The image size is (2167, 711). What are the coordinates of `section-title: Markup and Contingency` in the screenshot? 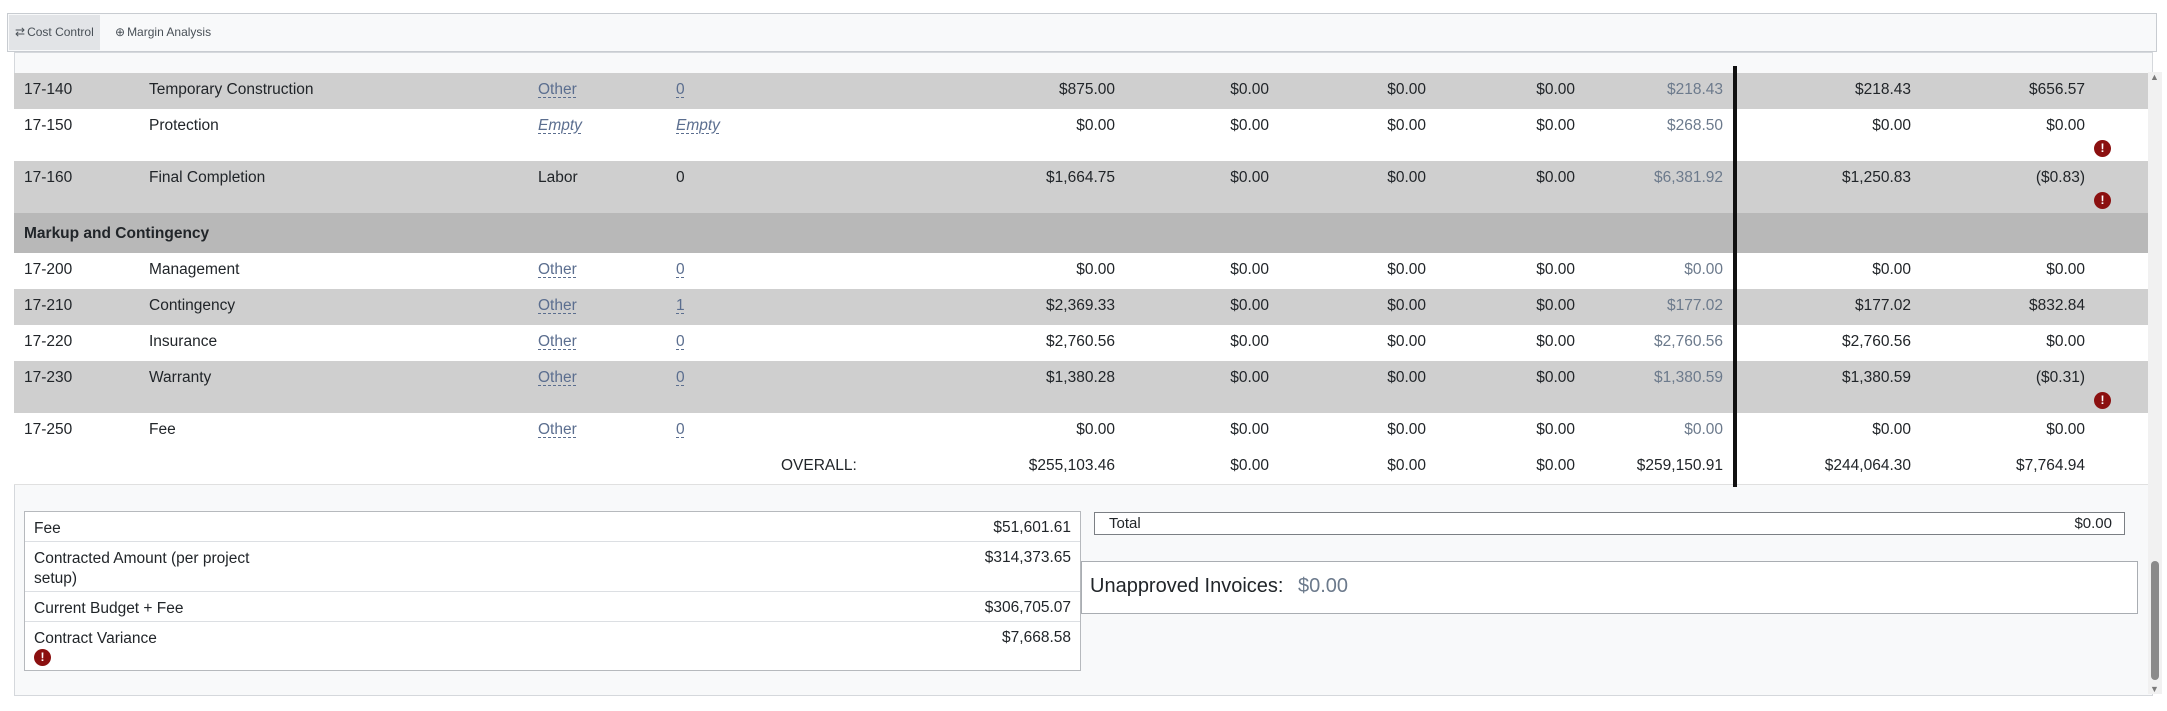 It's located at (117, 233).